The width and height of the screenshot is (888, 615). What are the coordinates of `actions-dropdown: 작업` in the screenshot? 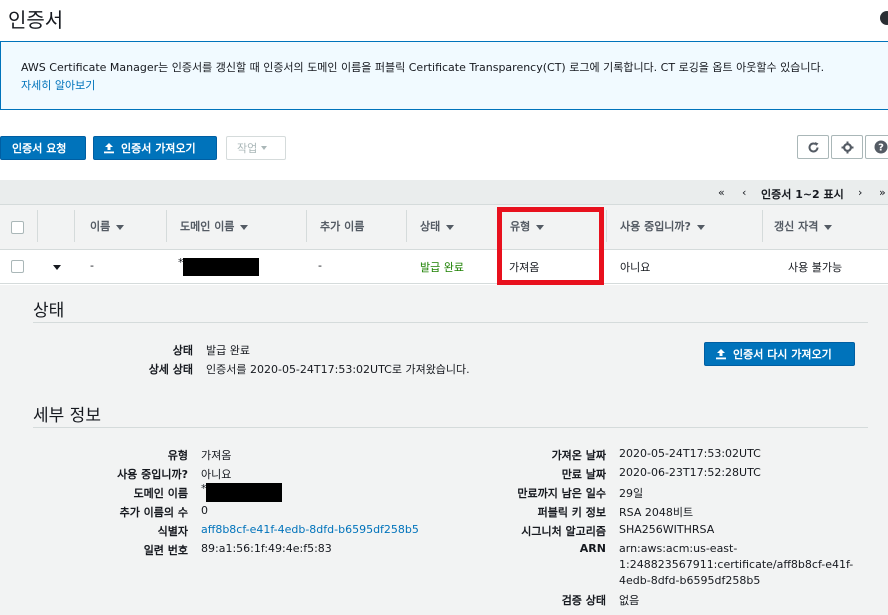 It's located at (256, 148).